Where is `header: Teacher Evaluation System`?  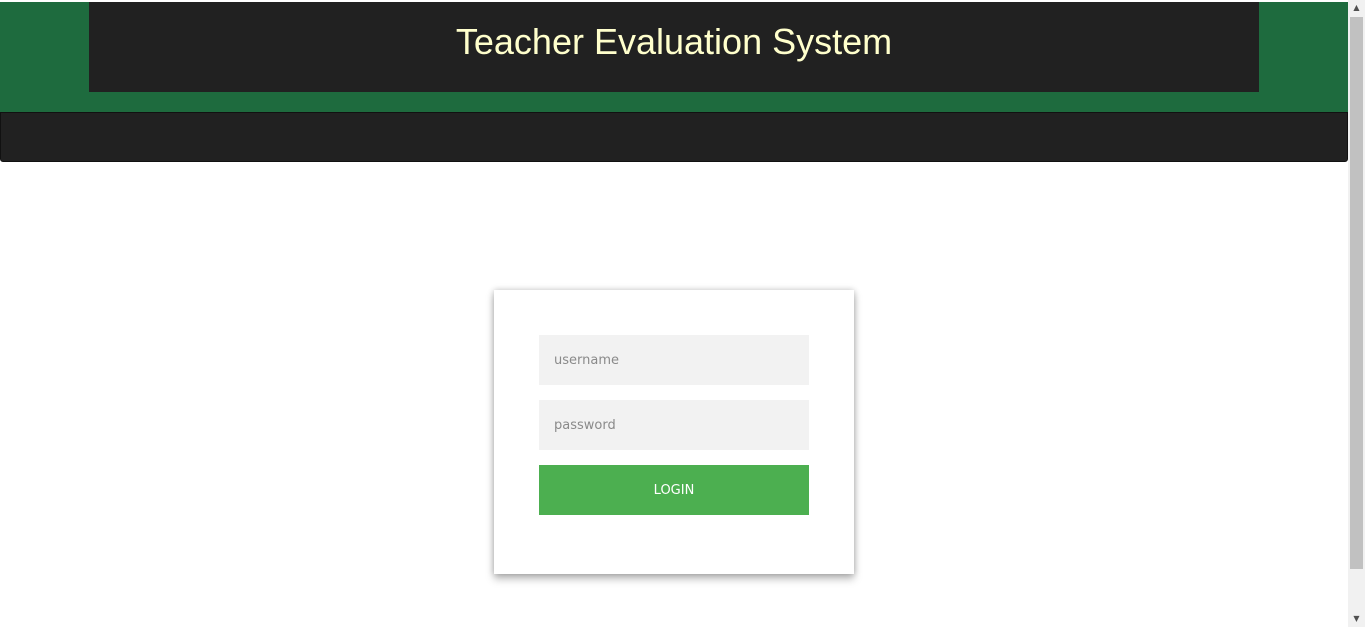 header: Teacher Evaluation System is located at coordinates (674, 47).